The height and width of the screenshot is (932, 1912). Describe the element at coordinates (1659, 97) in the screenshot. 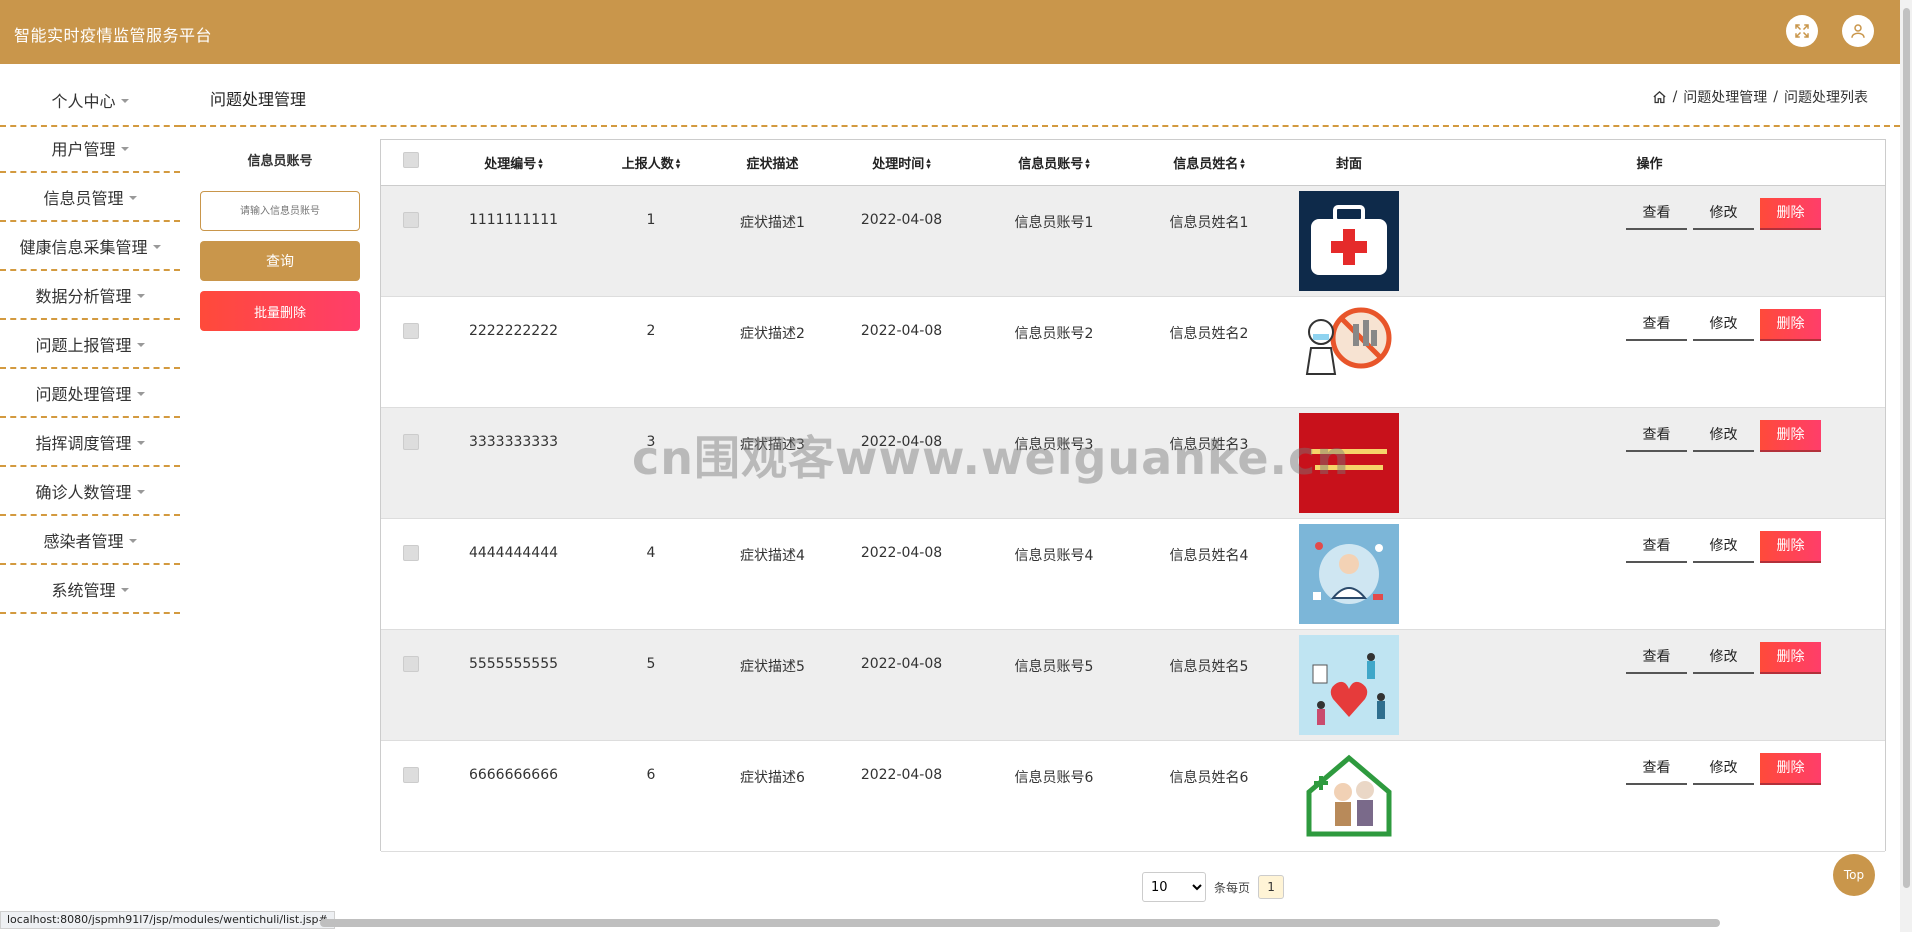

I see `home-icon` at that location.